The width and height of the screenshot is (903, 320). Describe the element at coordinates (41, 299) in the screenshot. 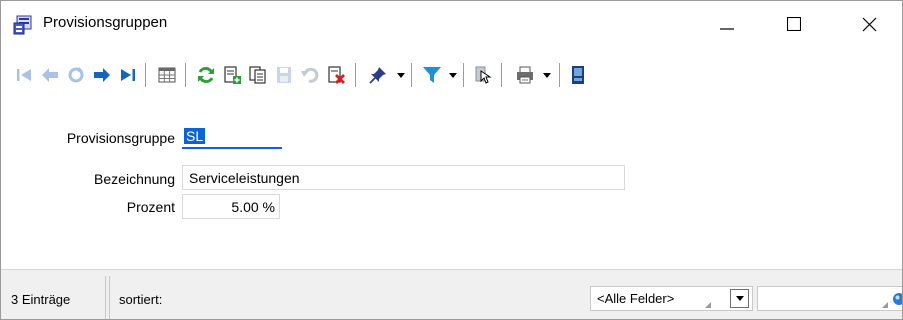

I see `record-count: 3 Einträge` at that location.